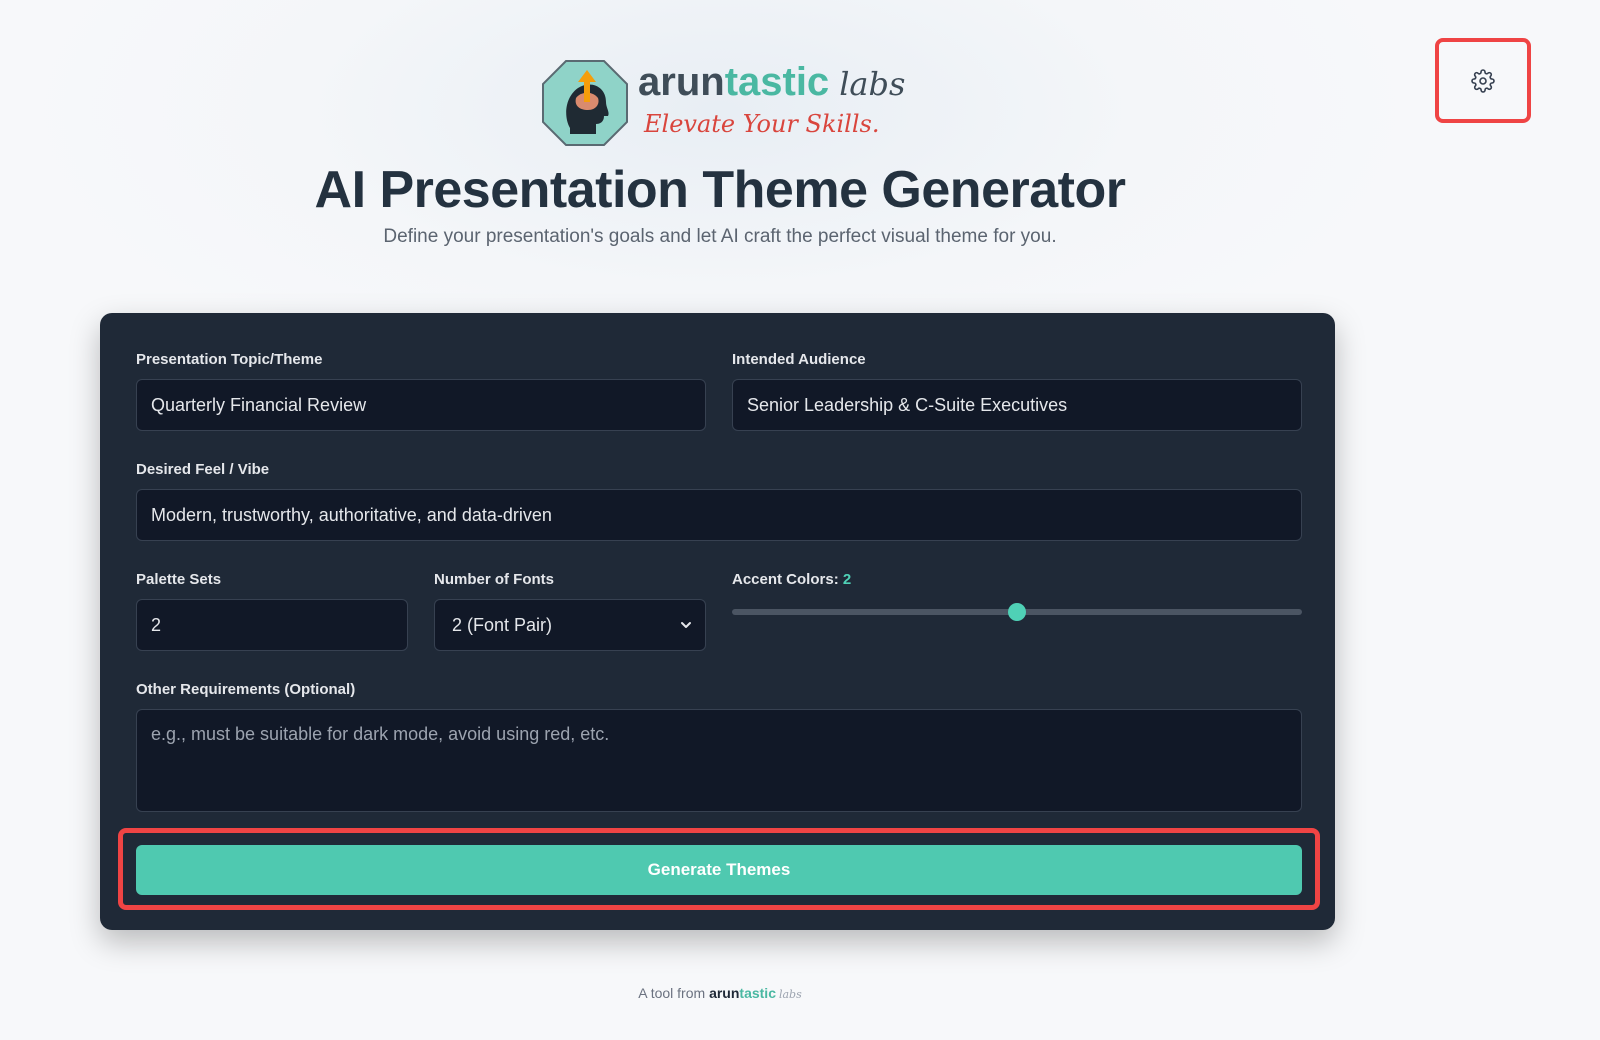 The height and width of the screenshot is (1040, 1600). What do you see at coordinates (785, 579) in the screenshot?
I see `accent-colors-label-text: Accent Colors:` at bounding box center [785, 579].